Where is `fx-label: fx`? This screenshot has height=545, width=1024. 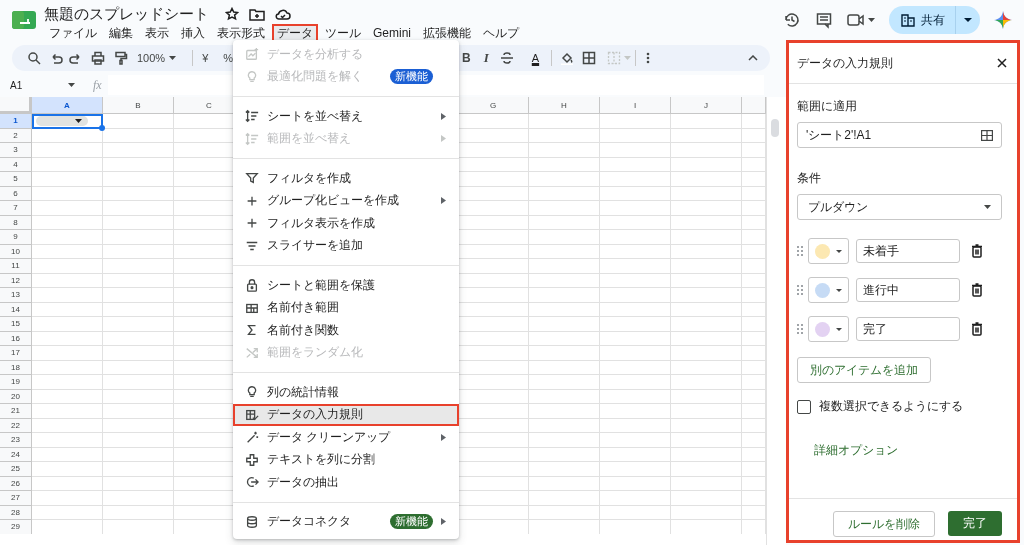
fx-label: fx is located at coordinates (97, 85).